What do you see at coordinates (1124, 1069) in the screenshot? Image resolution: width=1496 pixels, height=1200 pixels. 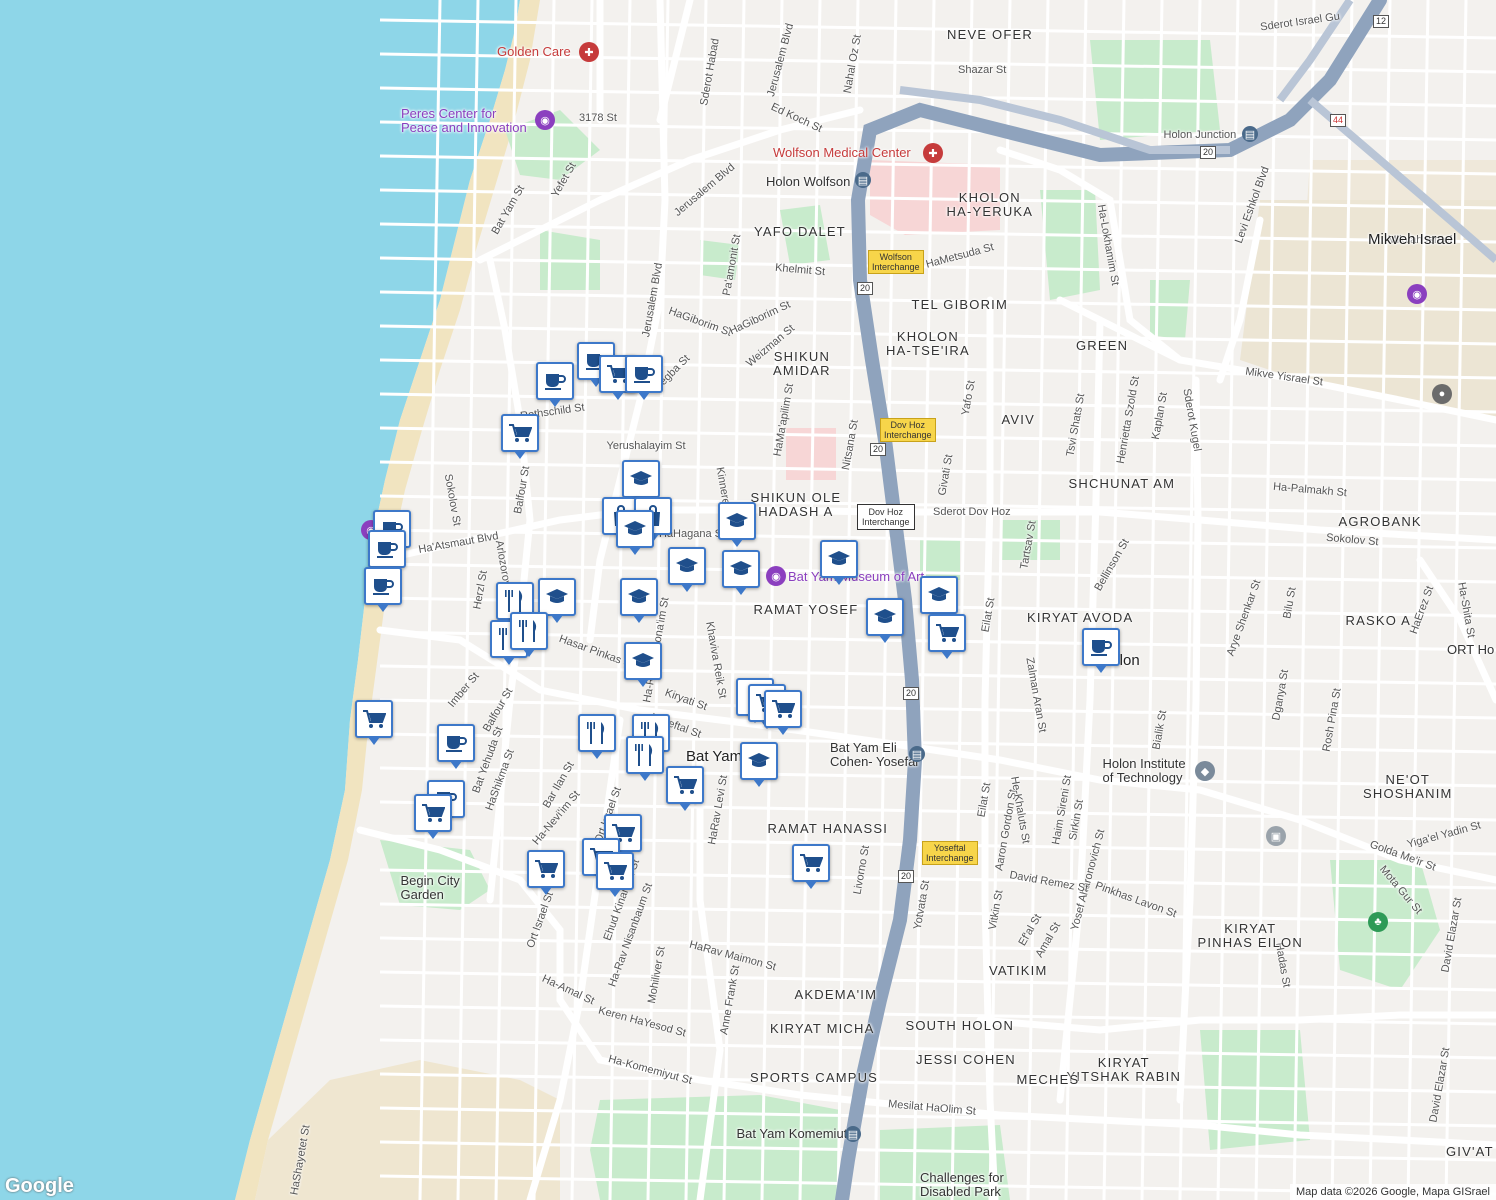 I see `neighborhood-label: KIRYAT YITSHAK RABIN` at bounding box center [1124, 1069].